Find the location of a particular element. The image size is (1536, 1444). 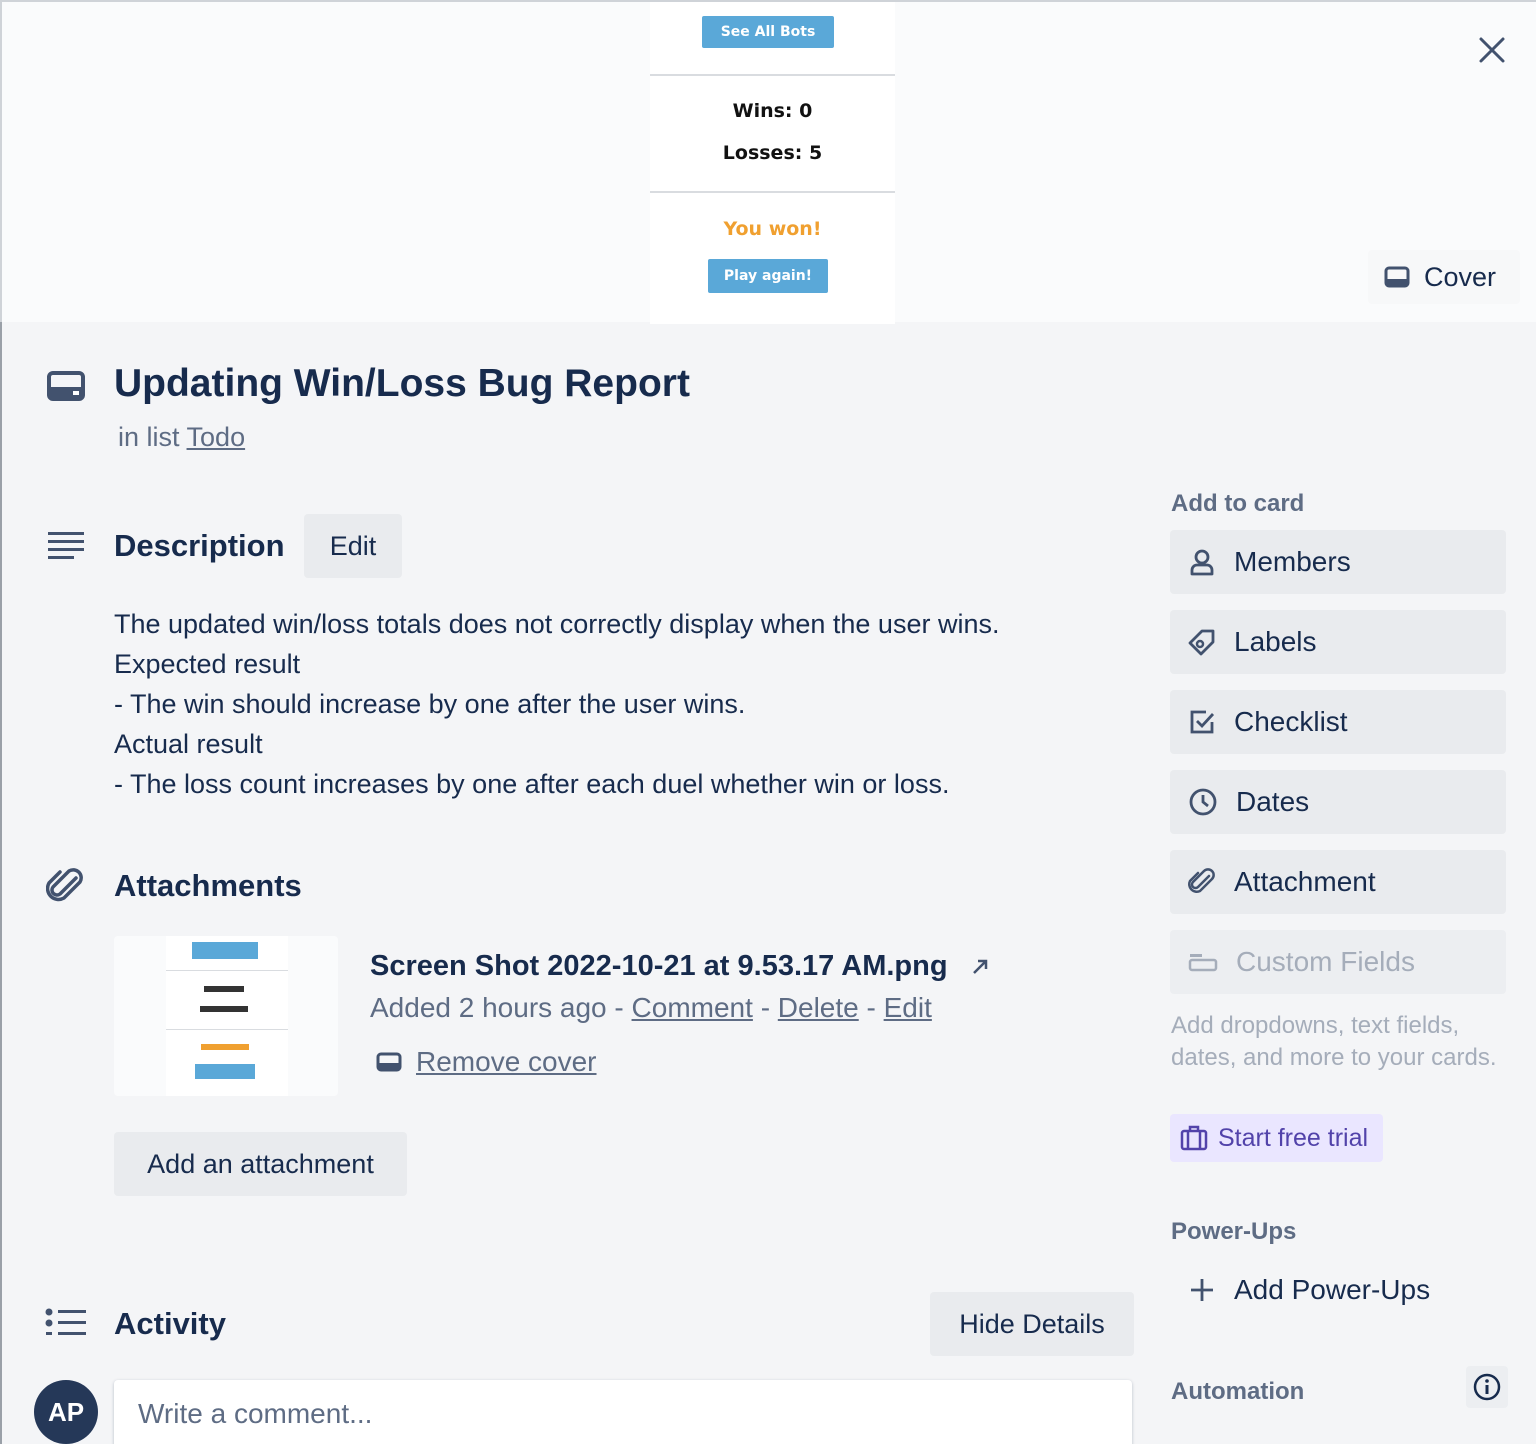

in-list-text: in list Todo is located at coordinates (181, 437).